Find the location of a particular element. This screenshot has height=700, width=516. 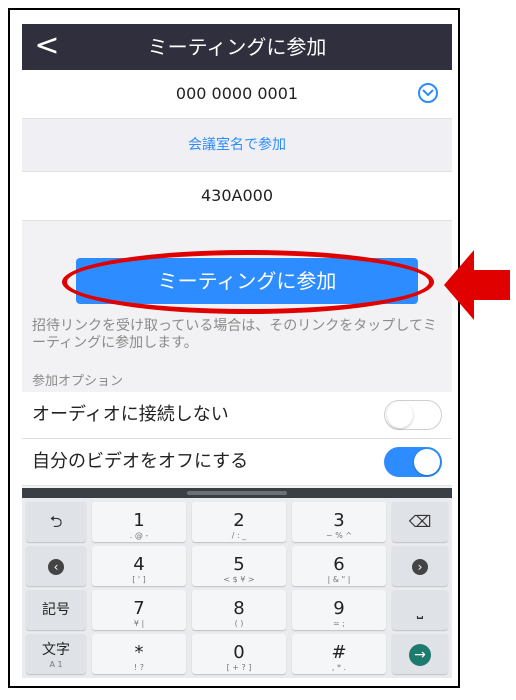

backspace-icon: ⌫ is located at coordinates (420, 521).